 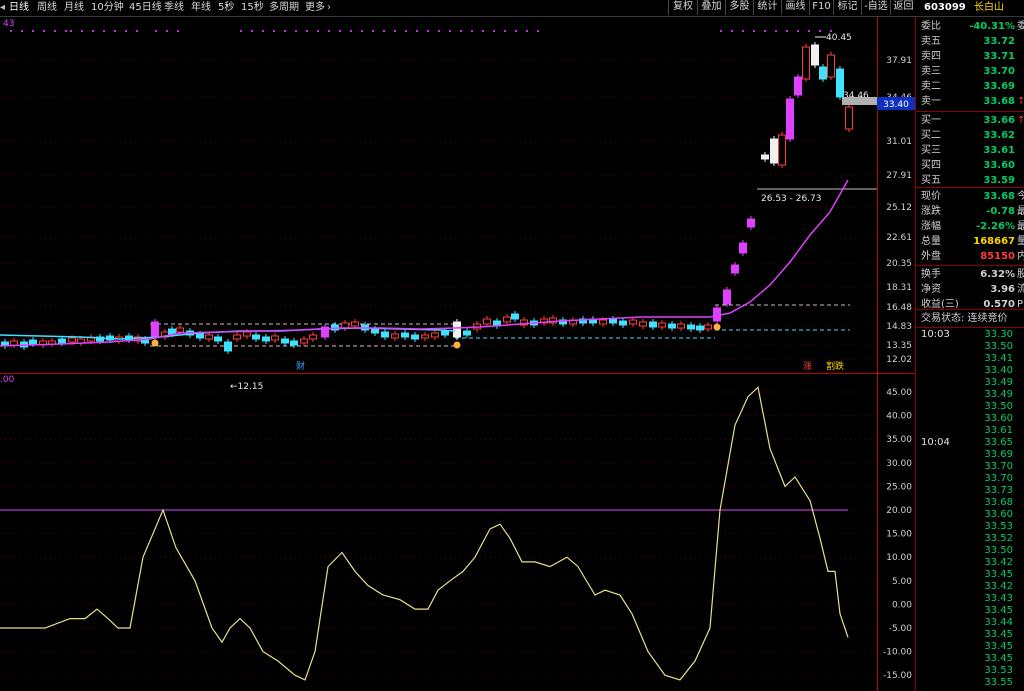 What do you see at coordinates (107, 8) in the screenshot?
I see `tab-10min: 10分钟` at bounding box center [107, 8].